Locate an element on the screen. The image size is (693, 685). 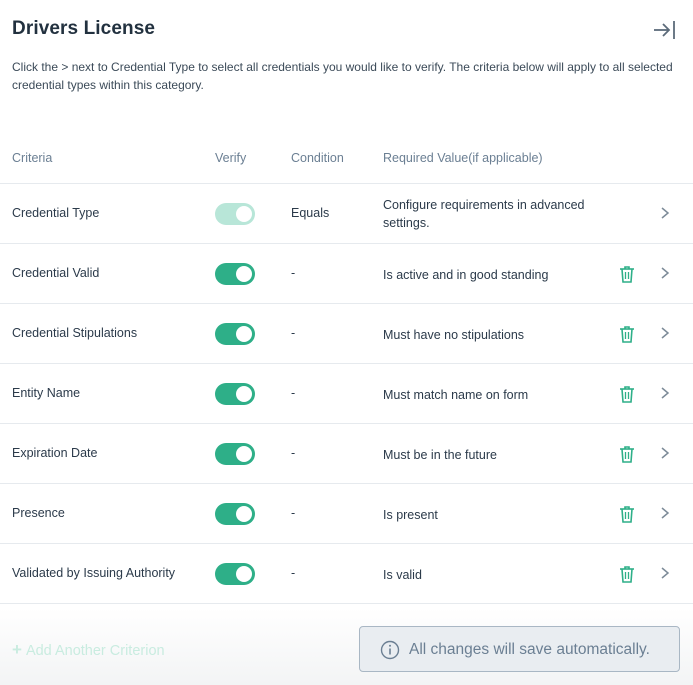
required-value: Is present is located at coordinates (410, 515).